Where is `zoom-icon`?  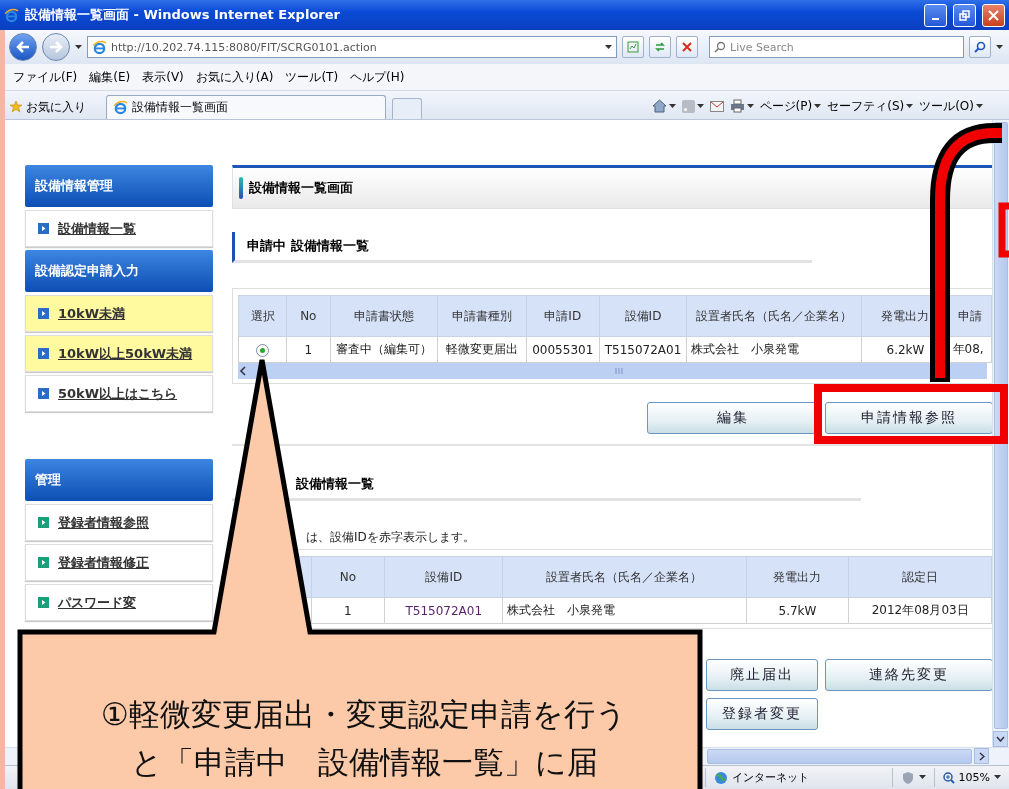
zoom-icon is located at coordinates (948, 777).